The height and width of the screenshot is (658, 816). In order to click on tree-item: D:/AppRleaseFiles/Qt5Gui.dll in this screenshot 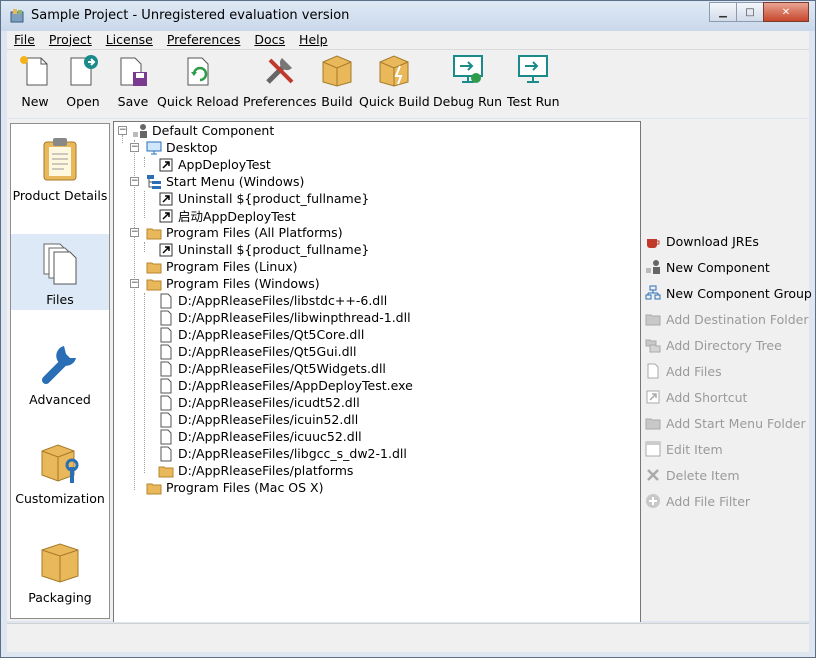, I will do `click(257, 351)`.